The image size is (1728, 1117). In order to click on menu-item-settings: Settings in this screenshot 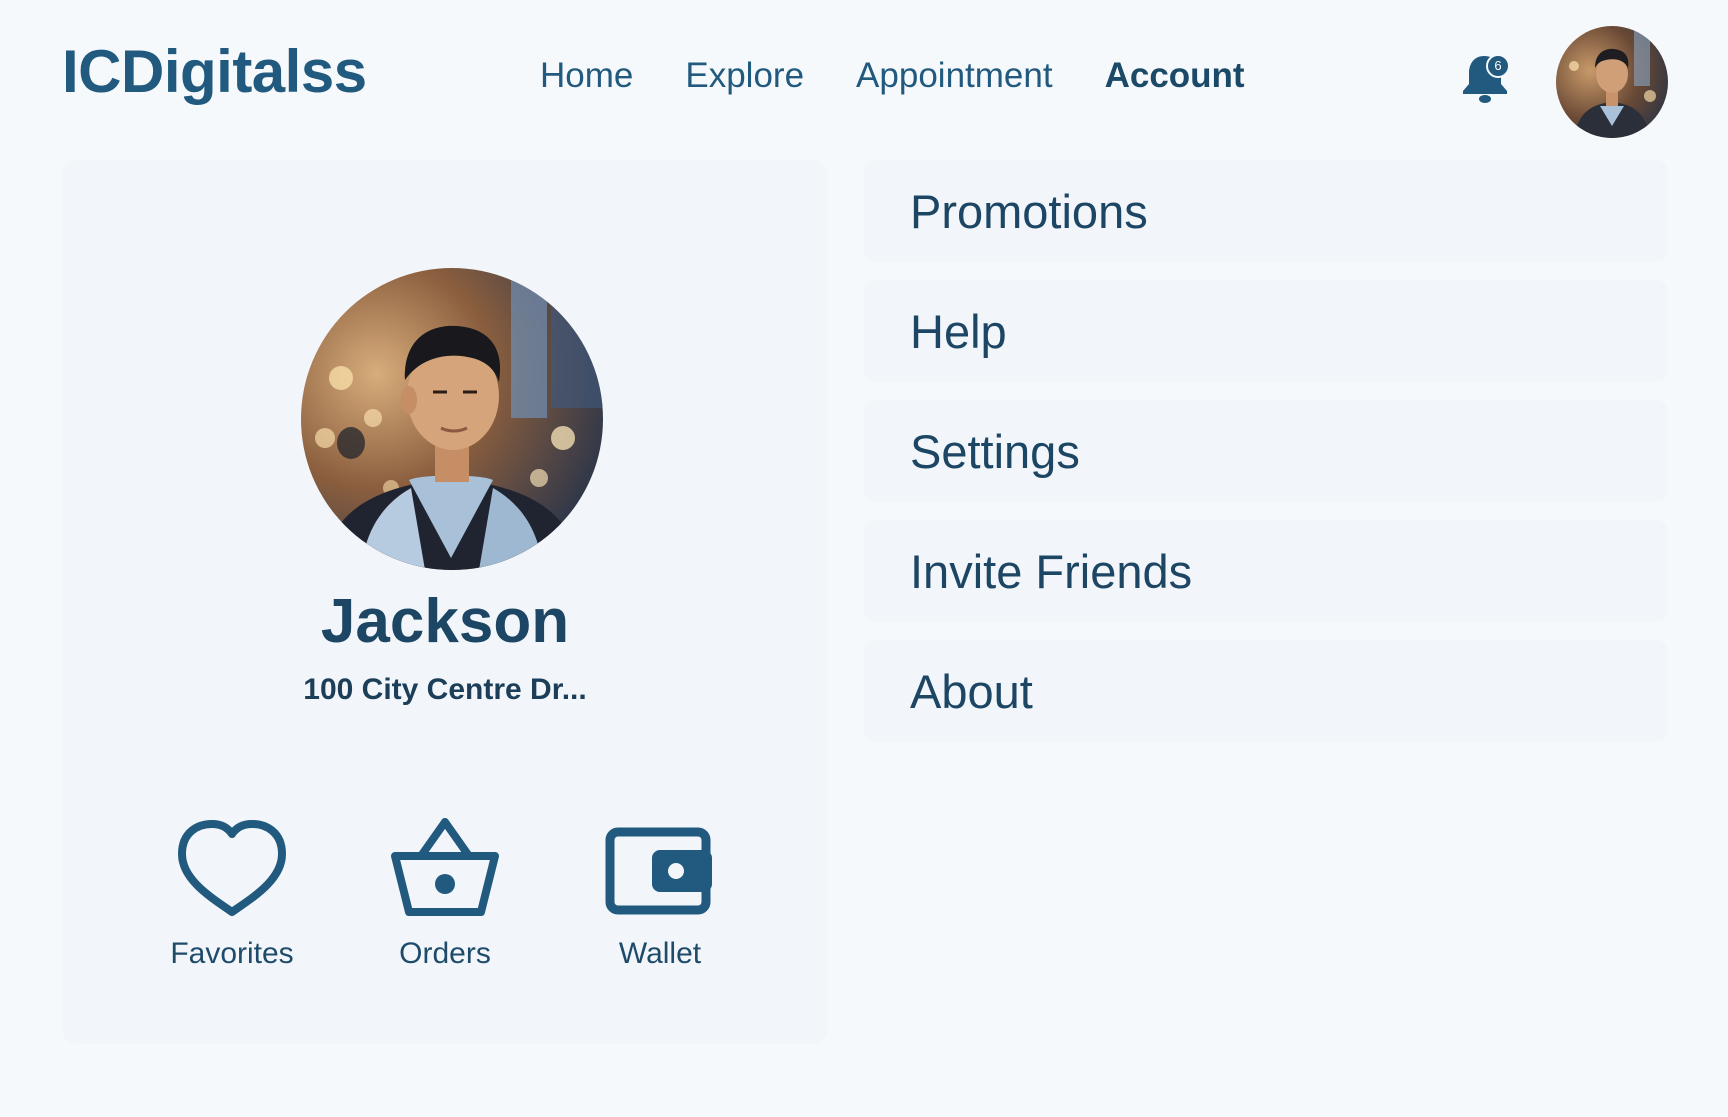, I will do `click(1266, 451)`.